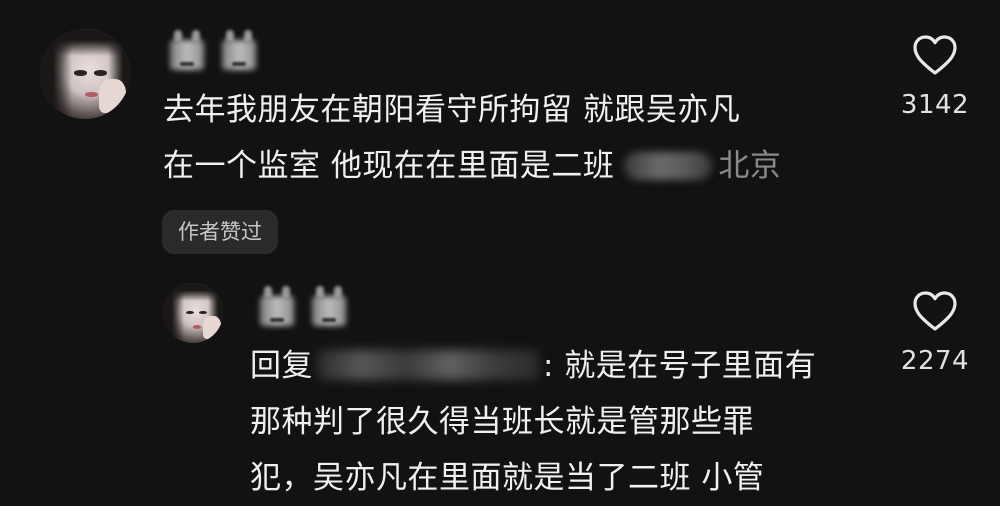  Describe the element at coordinates (428, 365) in the screenshot. I see `reply-target-redacted` at that location.